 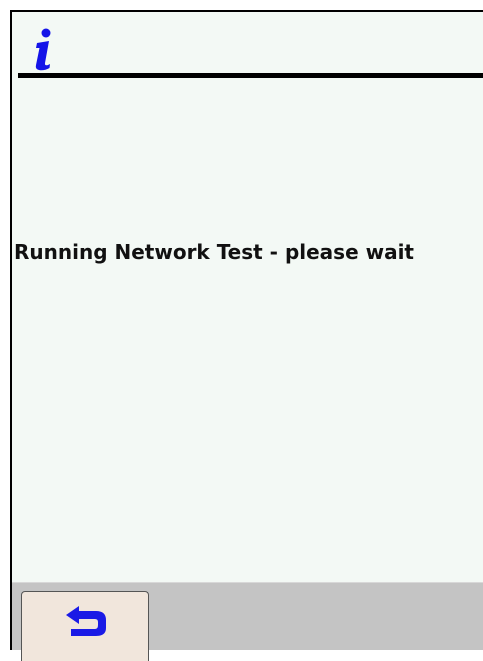 I want to click on info-icon, so click(x=43, y=49).